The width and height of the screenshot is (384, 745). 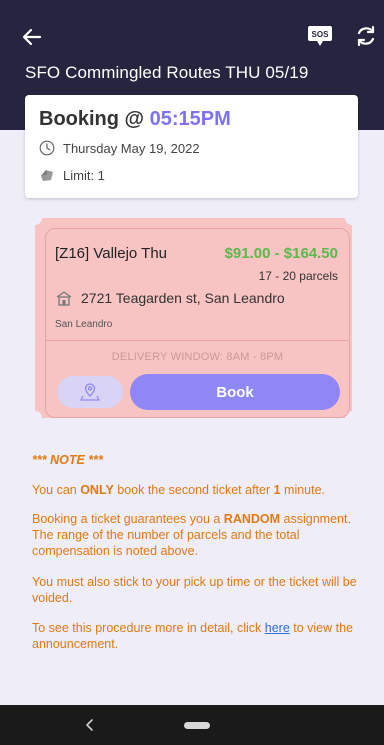 I want to click on arrow-left-icon, so click(x=32, y=37).